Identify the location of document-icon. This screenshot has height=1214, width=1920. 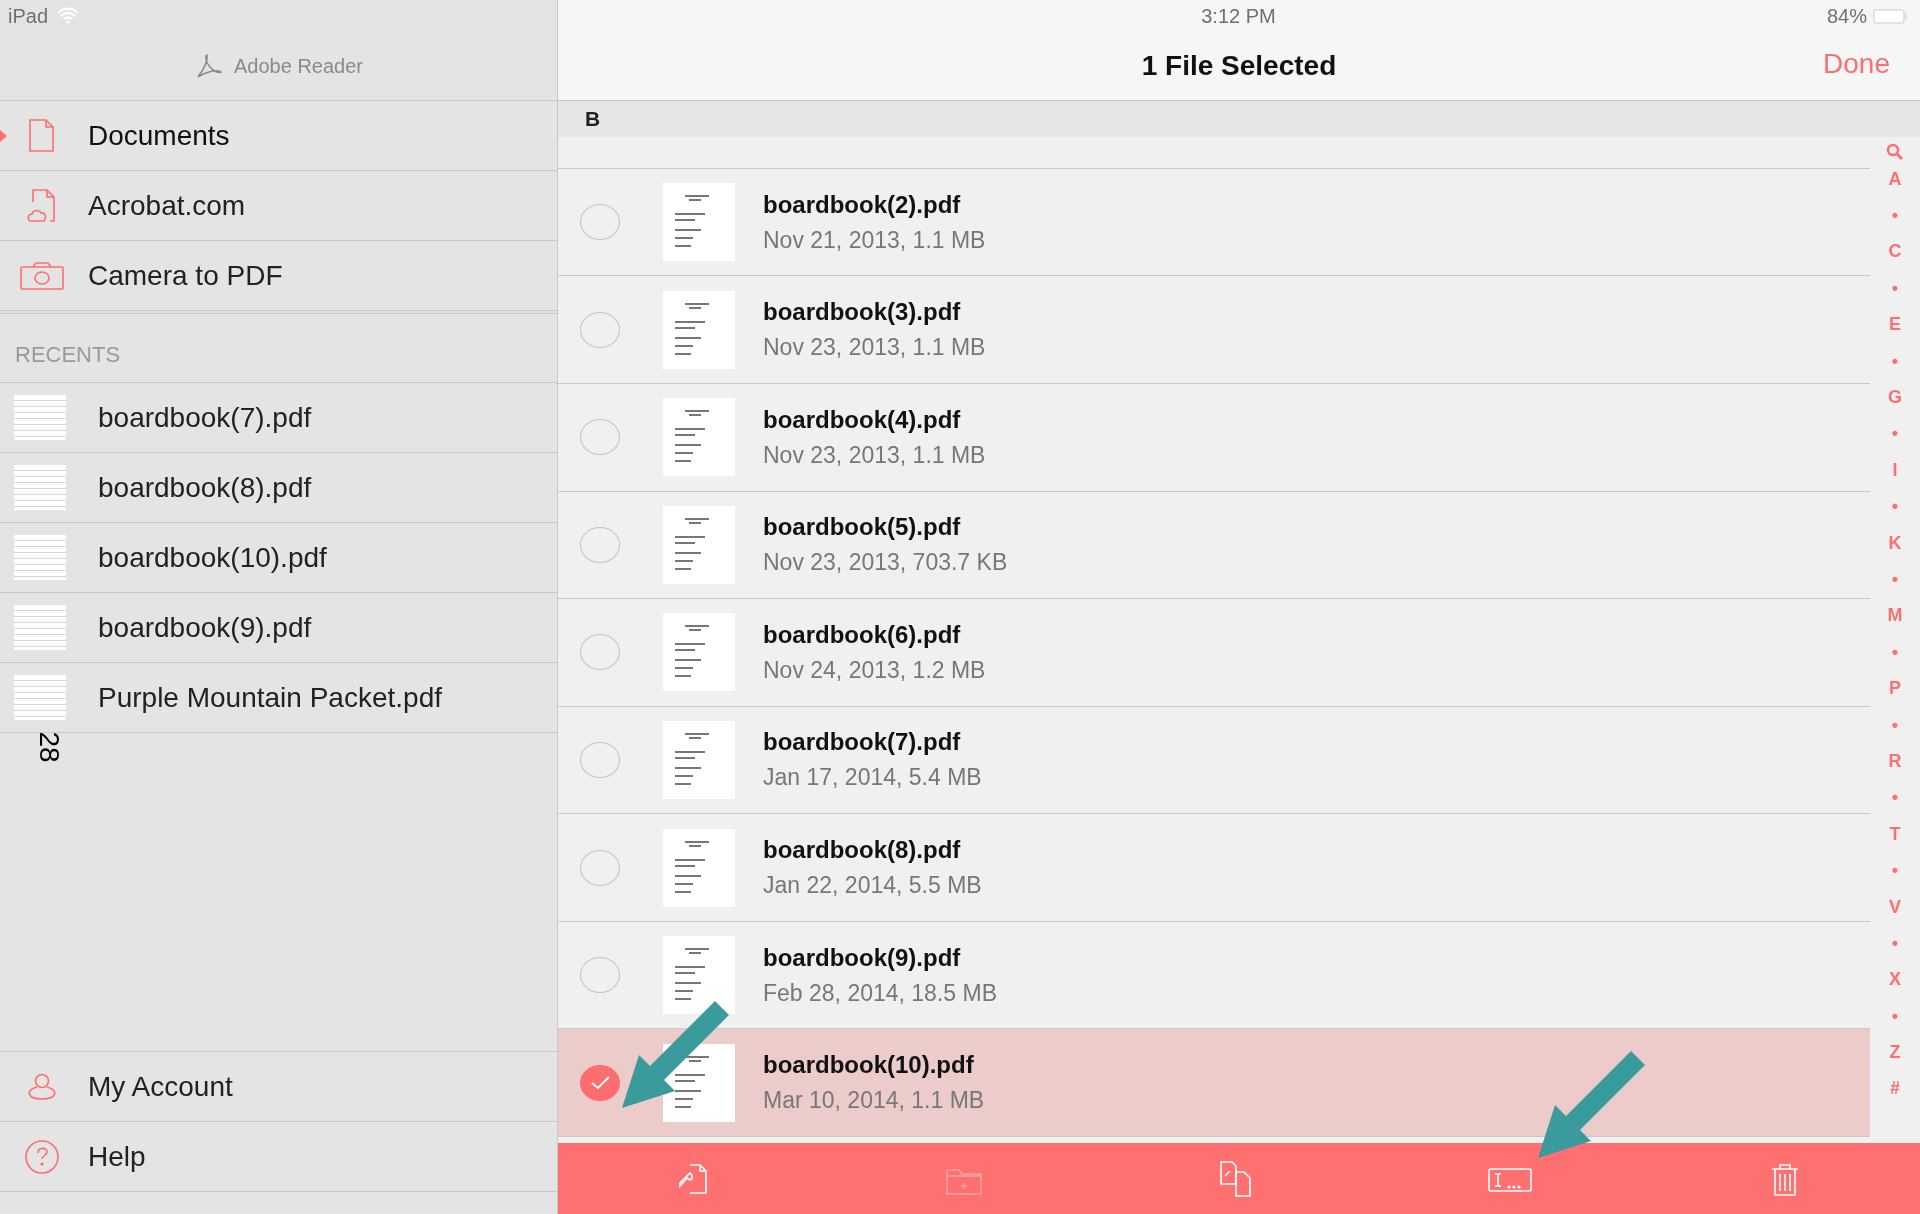
(42, 135).